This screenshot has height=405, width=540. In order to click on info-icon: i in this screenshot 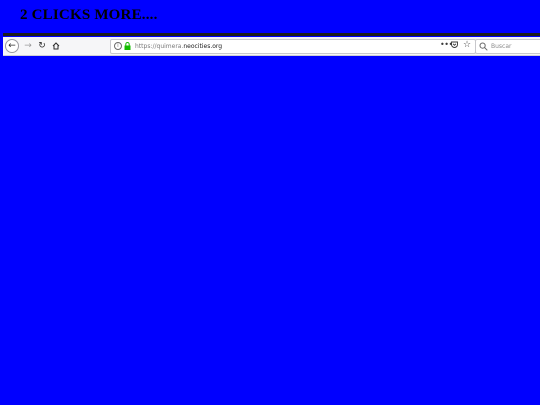, I will do `click(118, 46)`.